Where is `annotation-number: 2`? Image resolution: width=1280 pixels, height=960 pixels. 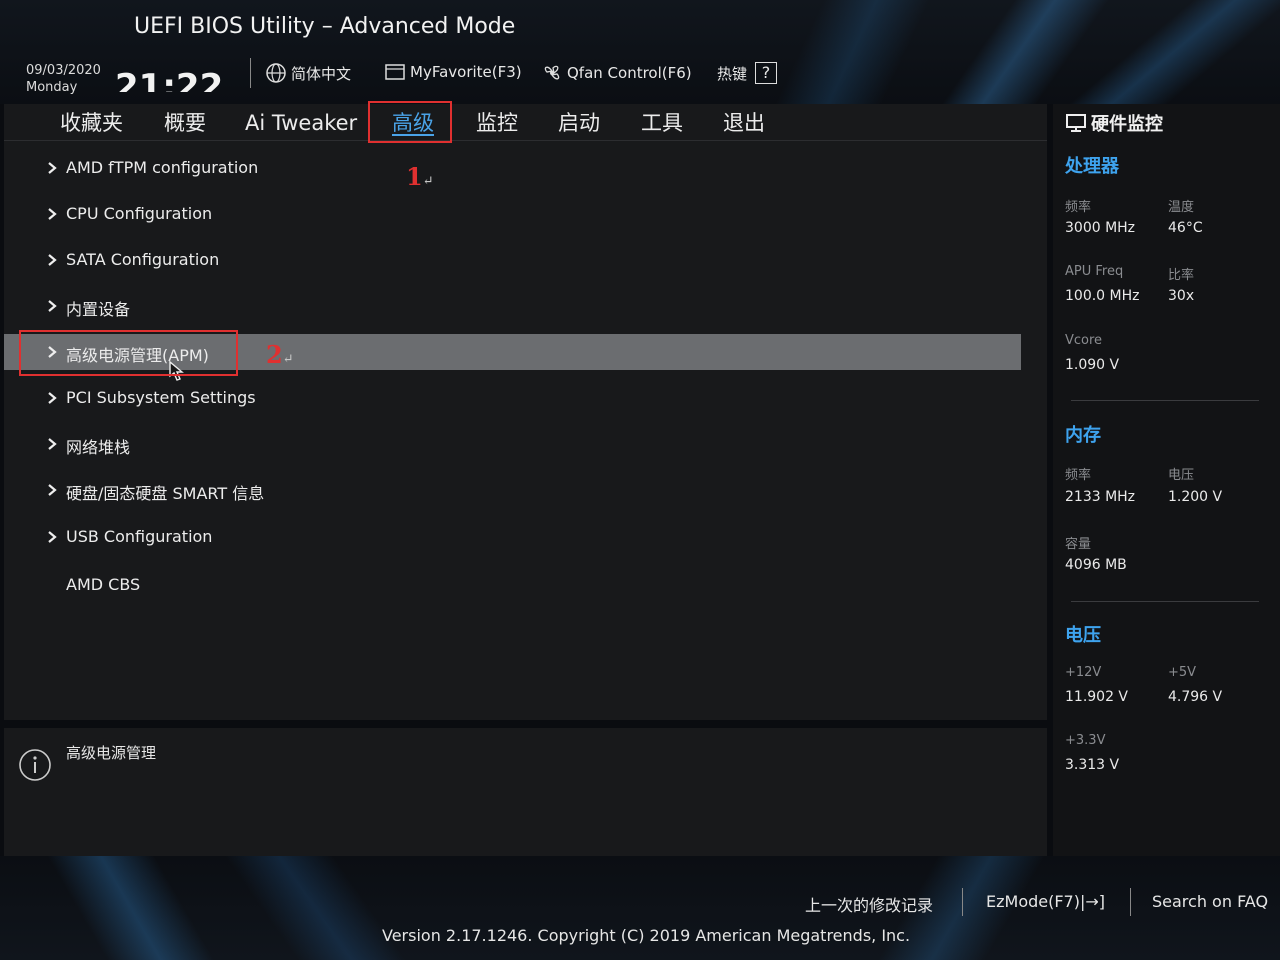
annotation-number: 2 is located at coordinates (274, 354).